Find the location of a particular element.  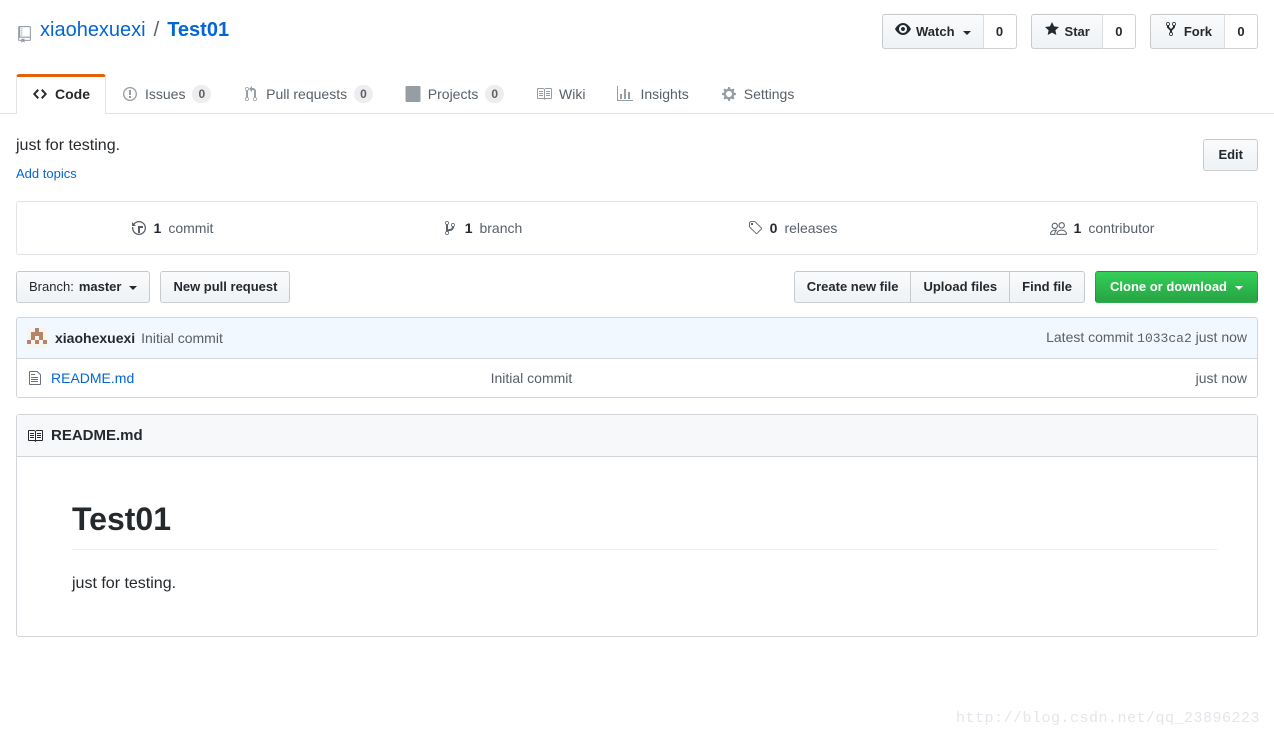

repo-social-actions: Watch 0 Star 0 Fork 0 is located at coordinates (1070, 31).